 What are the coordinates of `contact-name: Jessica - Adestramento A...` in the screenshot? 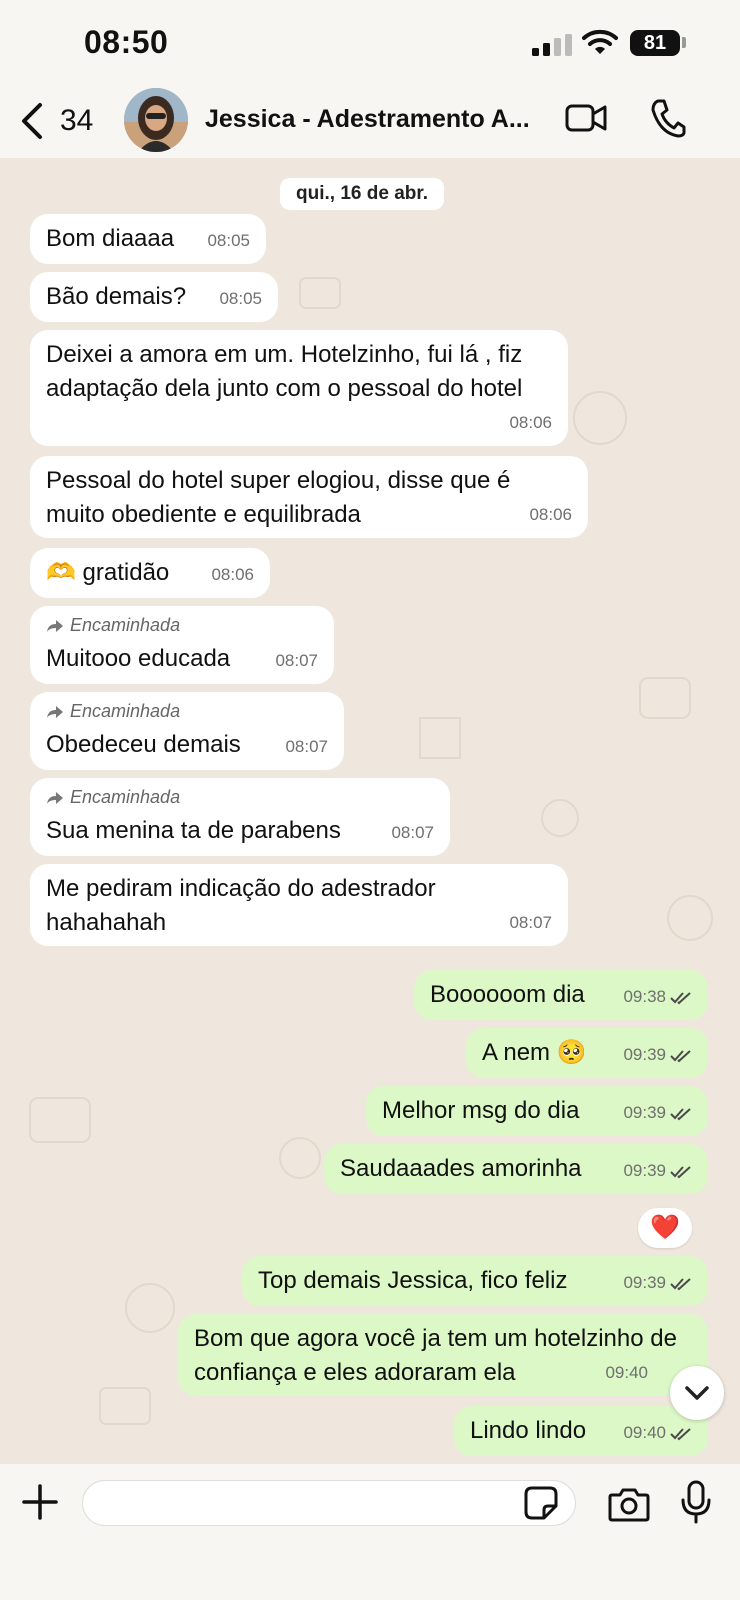 It's located at (370, 119).